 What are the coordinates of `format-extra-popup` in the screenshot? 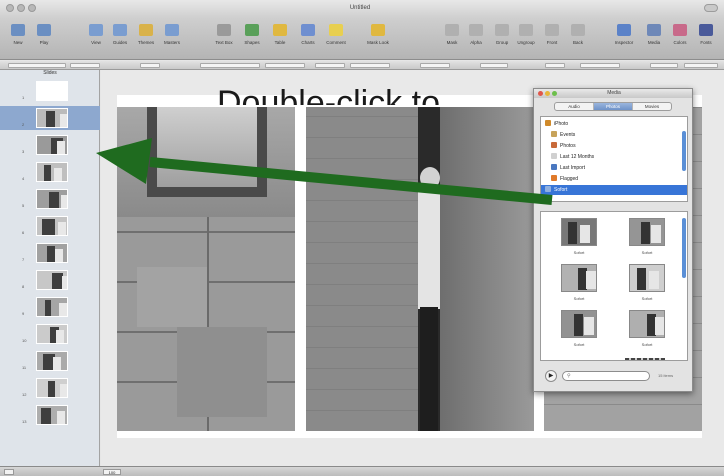 It's located at (701, 65).